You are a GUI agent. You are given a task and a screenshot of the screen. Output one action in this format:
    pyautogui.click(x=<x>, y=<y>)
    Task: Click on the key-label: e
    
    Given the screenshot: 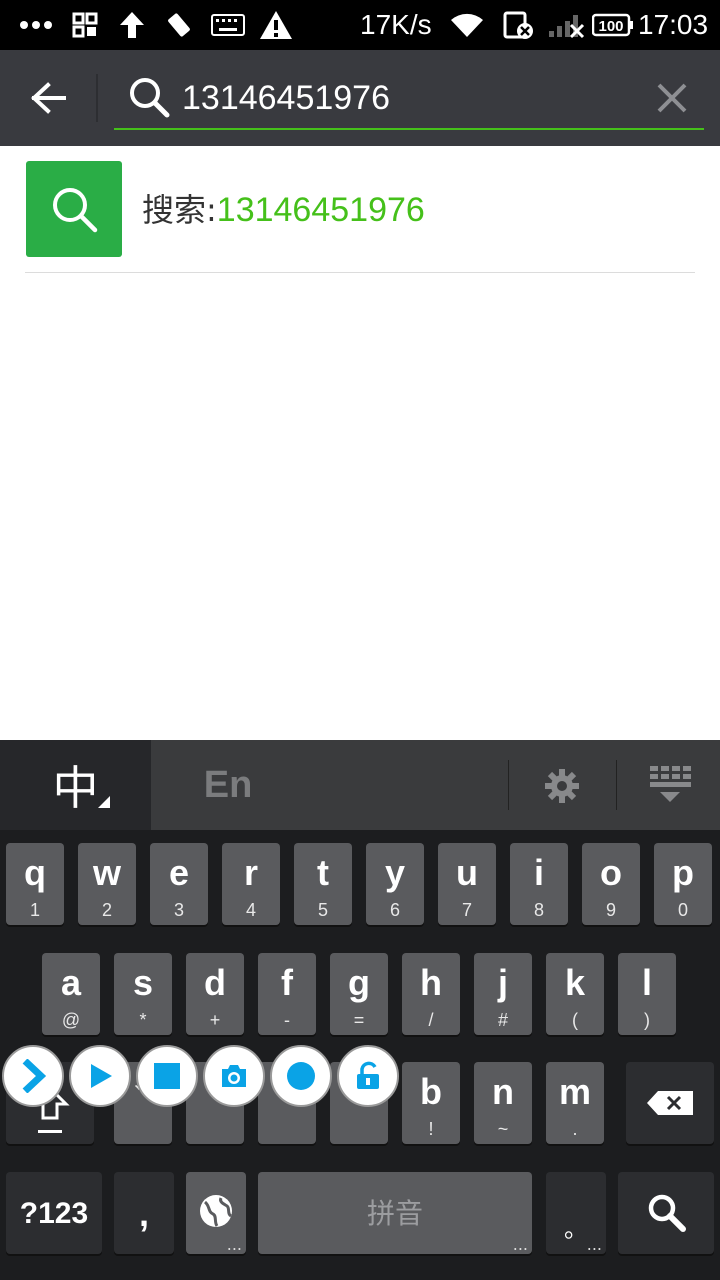 What is the action you would take?
    pyautogui.click(x=179, y=872)
    